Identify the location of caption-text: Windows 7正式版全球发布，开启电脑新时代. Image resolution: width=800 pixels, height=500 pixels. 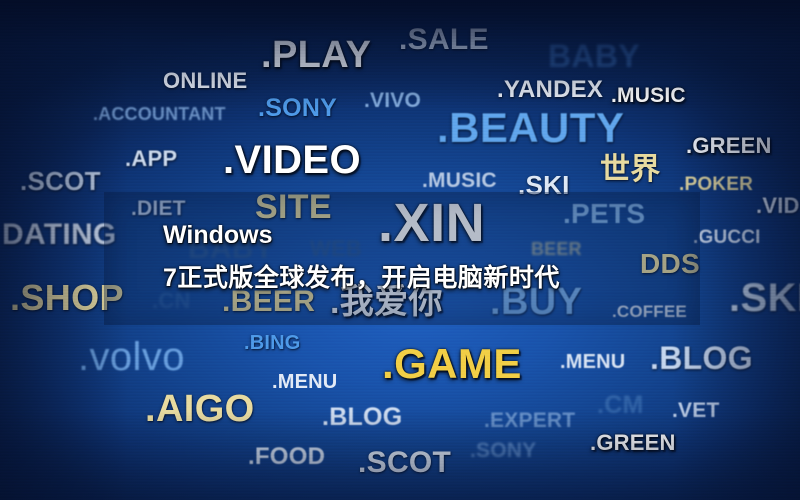
(423, 257).